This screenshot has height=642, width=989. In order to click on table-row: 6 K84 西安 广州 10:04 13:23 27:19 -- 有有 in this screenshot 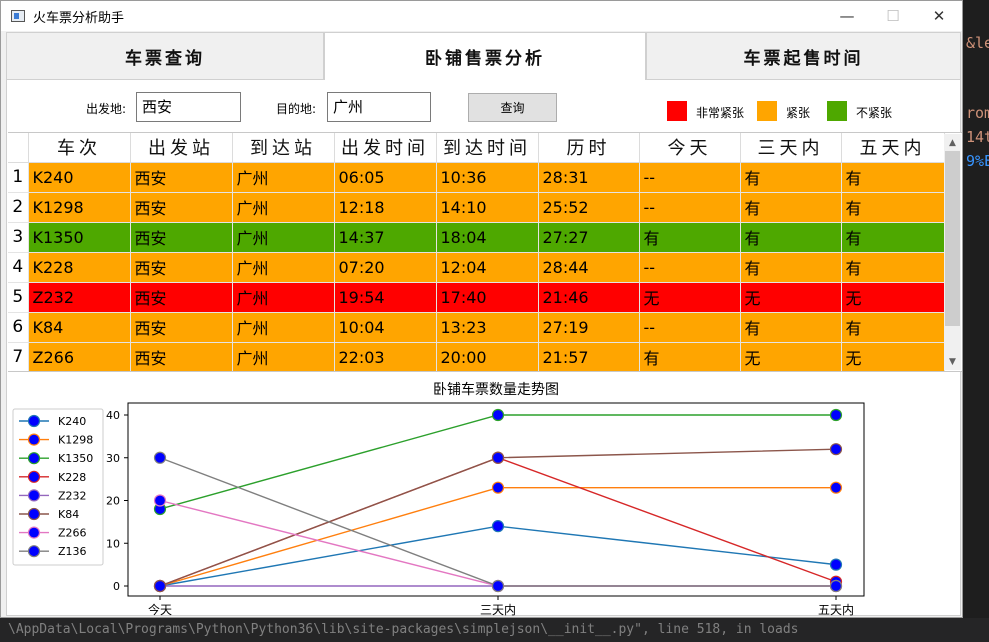, I will do `click(476, 327)`.